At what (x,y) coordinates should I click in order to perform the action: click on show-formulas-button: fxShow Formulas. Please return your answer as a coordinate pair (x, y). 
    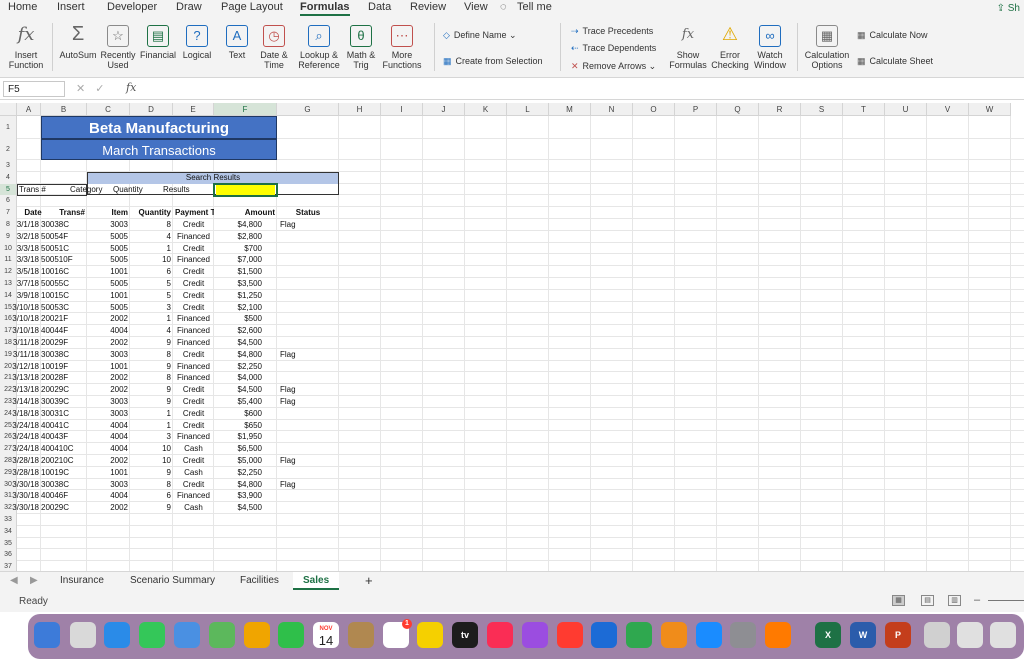
    Looking at the image, I should click on (688, 47).